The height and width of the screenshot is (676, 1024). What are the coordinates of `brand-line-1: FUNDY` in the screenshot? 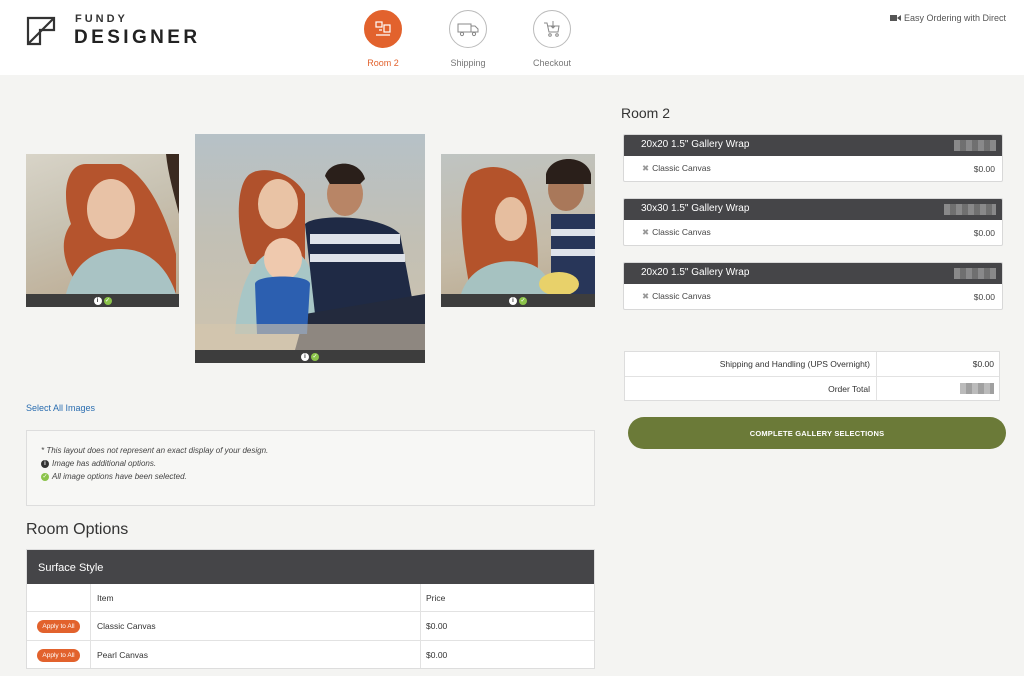 It's located at (101, 19).